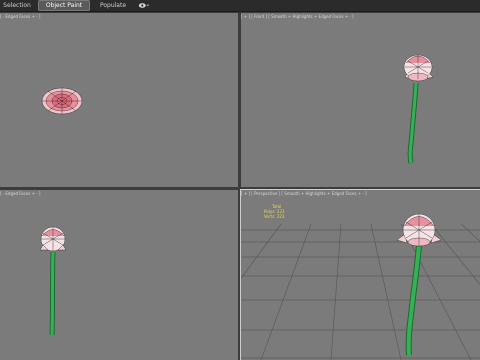 The height and width of the screenshot is (360, 480). Describe the element at coordinates (17, 5) in the screenshot. I see `tab-selection: Selection` at that location.